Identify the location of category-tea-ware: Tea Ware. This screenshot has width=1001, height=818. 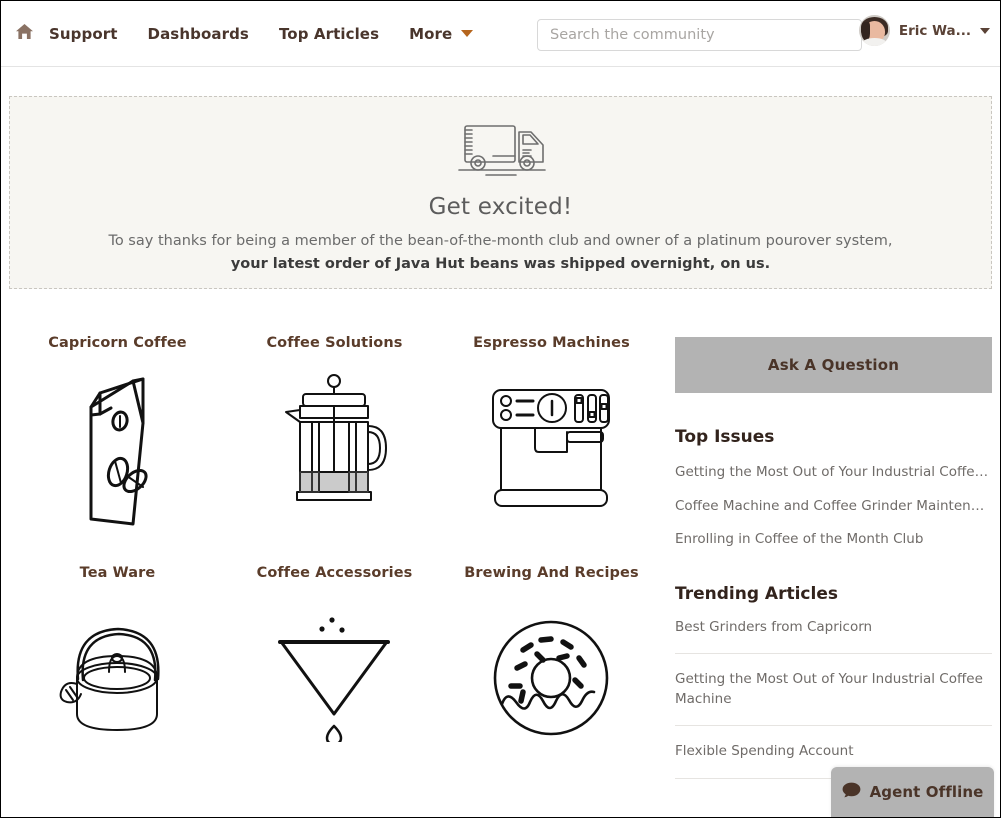
(117, 671).